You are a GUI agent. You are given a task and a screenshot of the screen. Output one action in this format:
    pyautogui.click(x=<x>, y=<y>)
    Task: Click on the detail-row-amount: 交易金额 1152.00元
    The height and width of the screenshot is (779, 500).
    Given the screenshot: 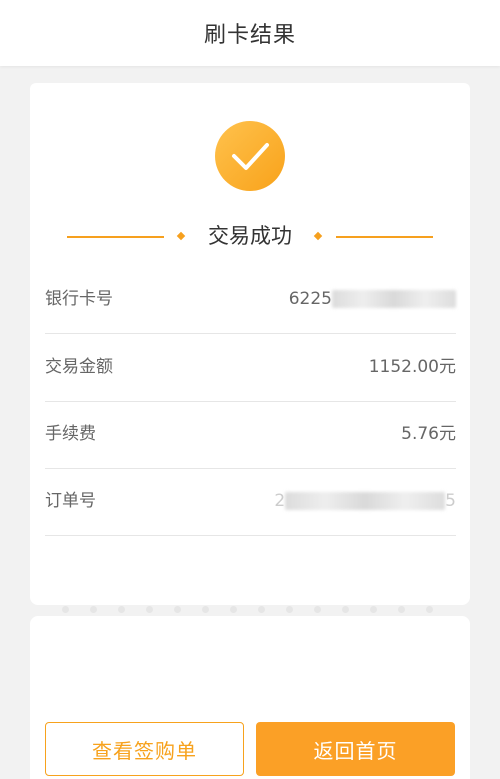 What is the action you would take?
    pyautogui.click(x=250, y=368)
    